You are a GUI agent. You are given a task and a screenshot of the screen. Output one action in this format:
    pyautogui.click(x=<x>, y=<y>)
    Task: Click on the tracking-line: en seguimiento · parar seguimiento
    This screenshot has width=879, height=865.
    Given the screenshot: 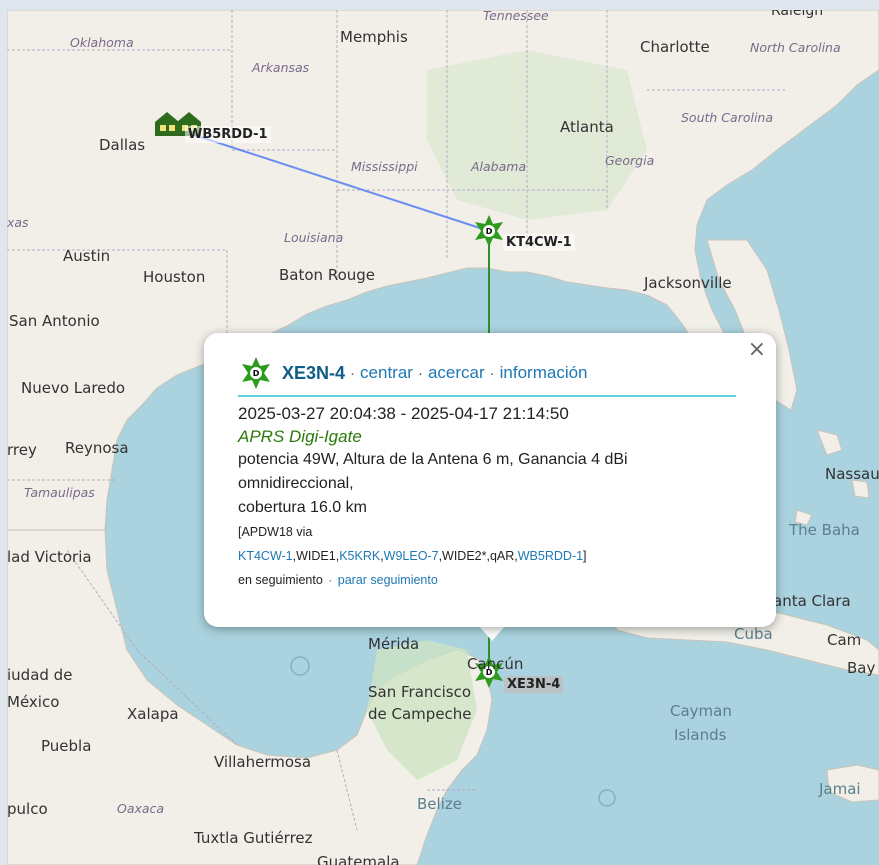 What is the action you would take?
    pyautogui.click(x=493, y=580)
    